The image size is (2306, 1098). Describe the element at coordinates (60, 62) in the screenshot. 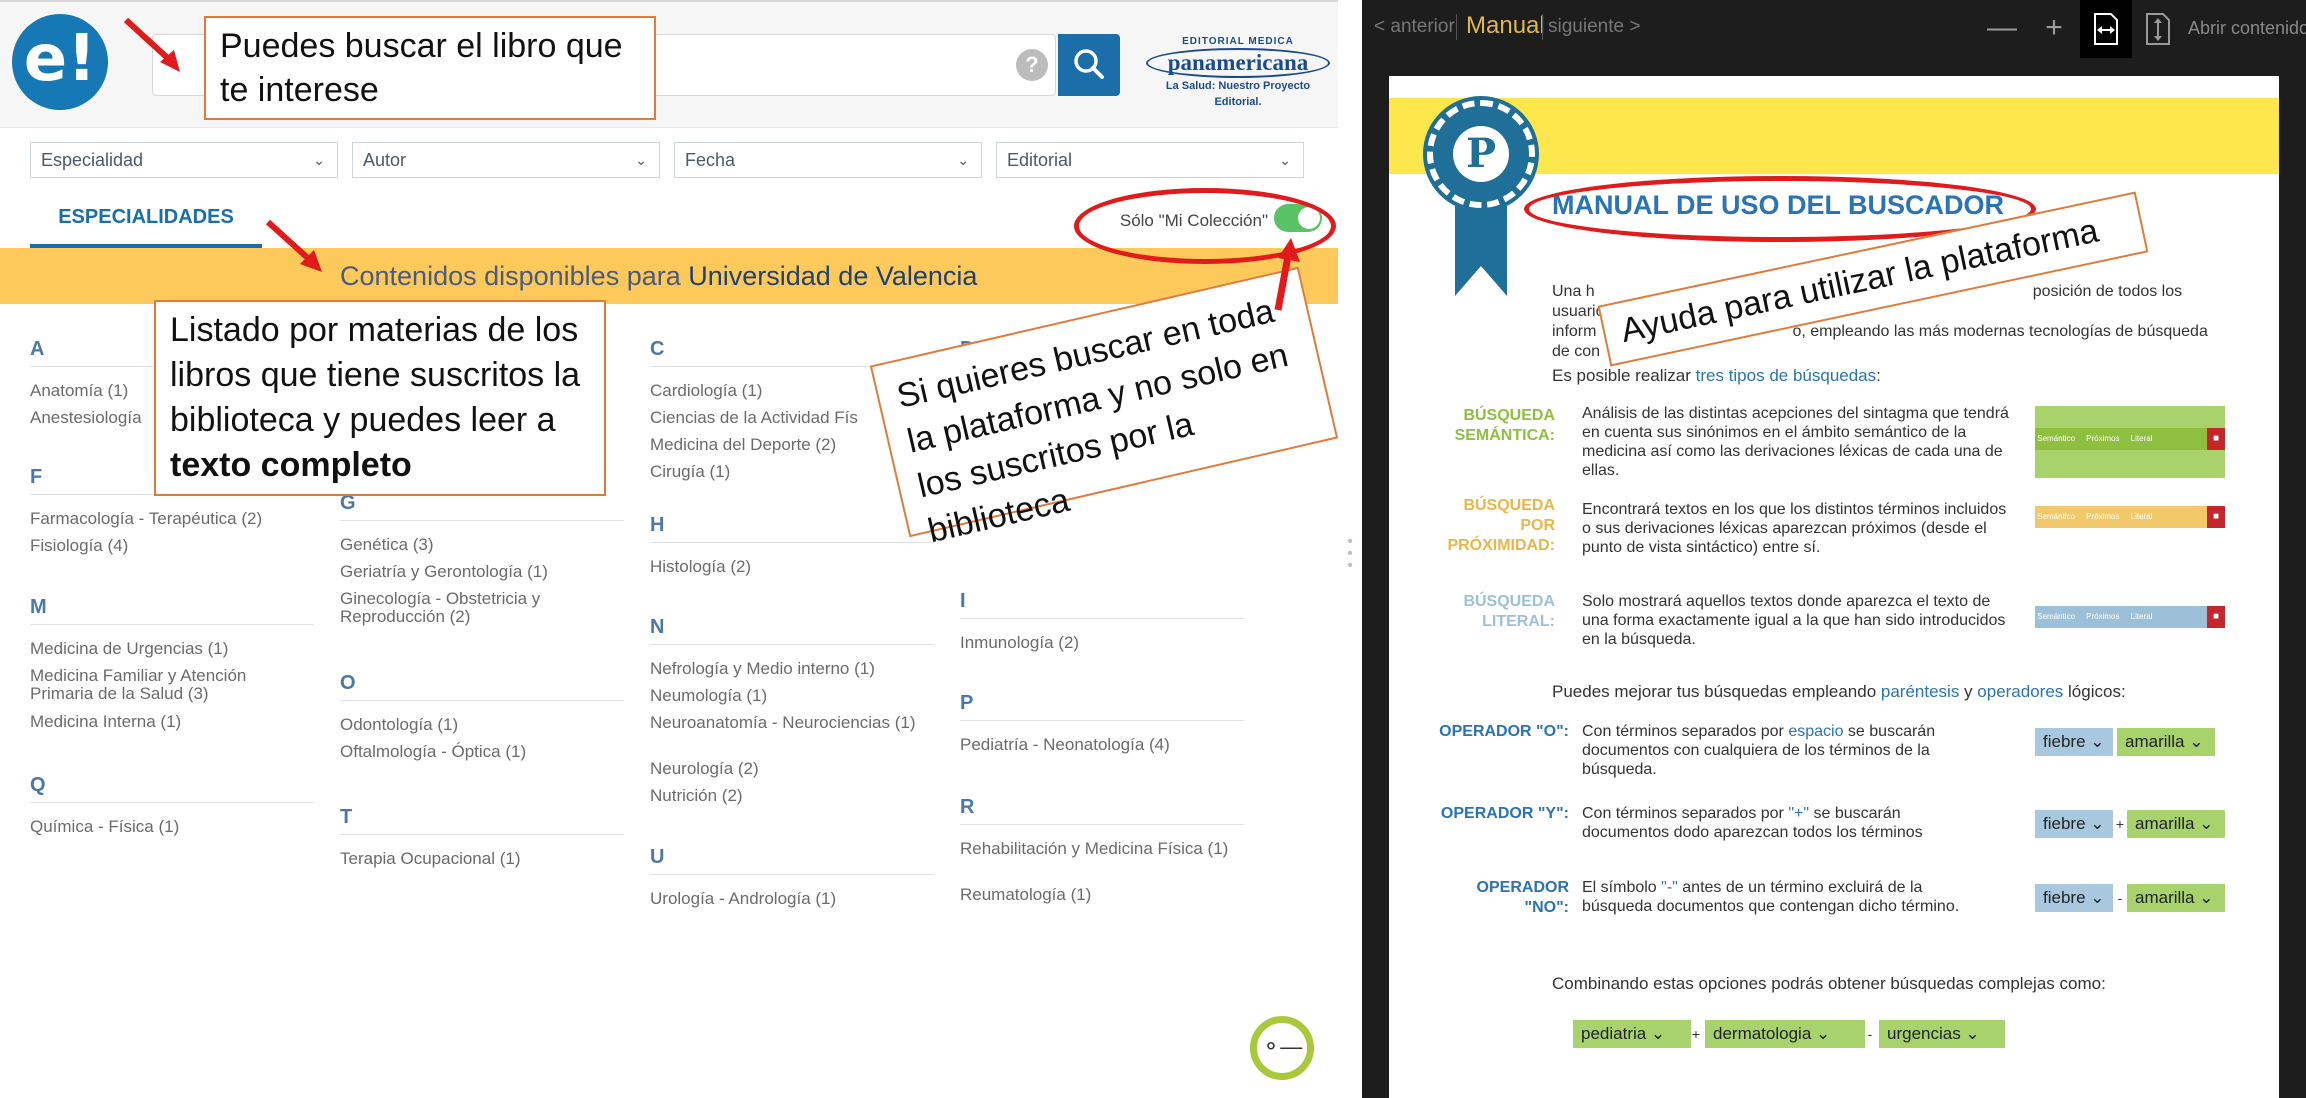

I see `e-logo: e!` at that location.